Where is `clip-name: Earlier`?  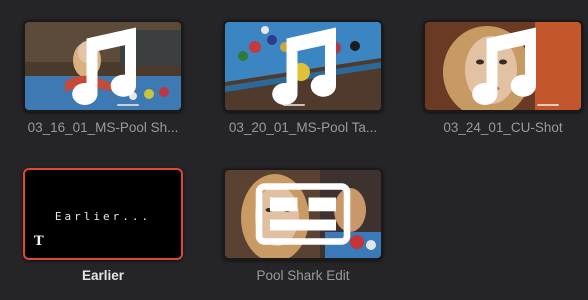
clip-name: Earlier is located at coordinates (103, 275).